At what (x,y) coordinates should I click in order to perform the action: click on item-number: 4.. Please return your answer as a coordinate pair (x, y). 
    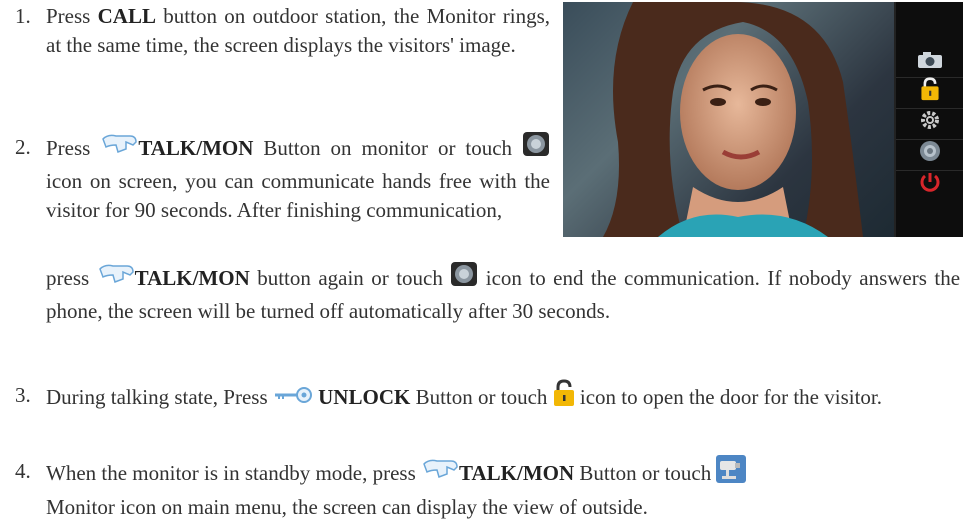
    Looking at the image, I should click on (23, 471).